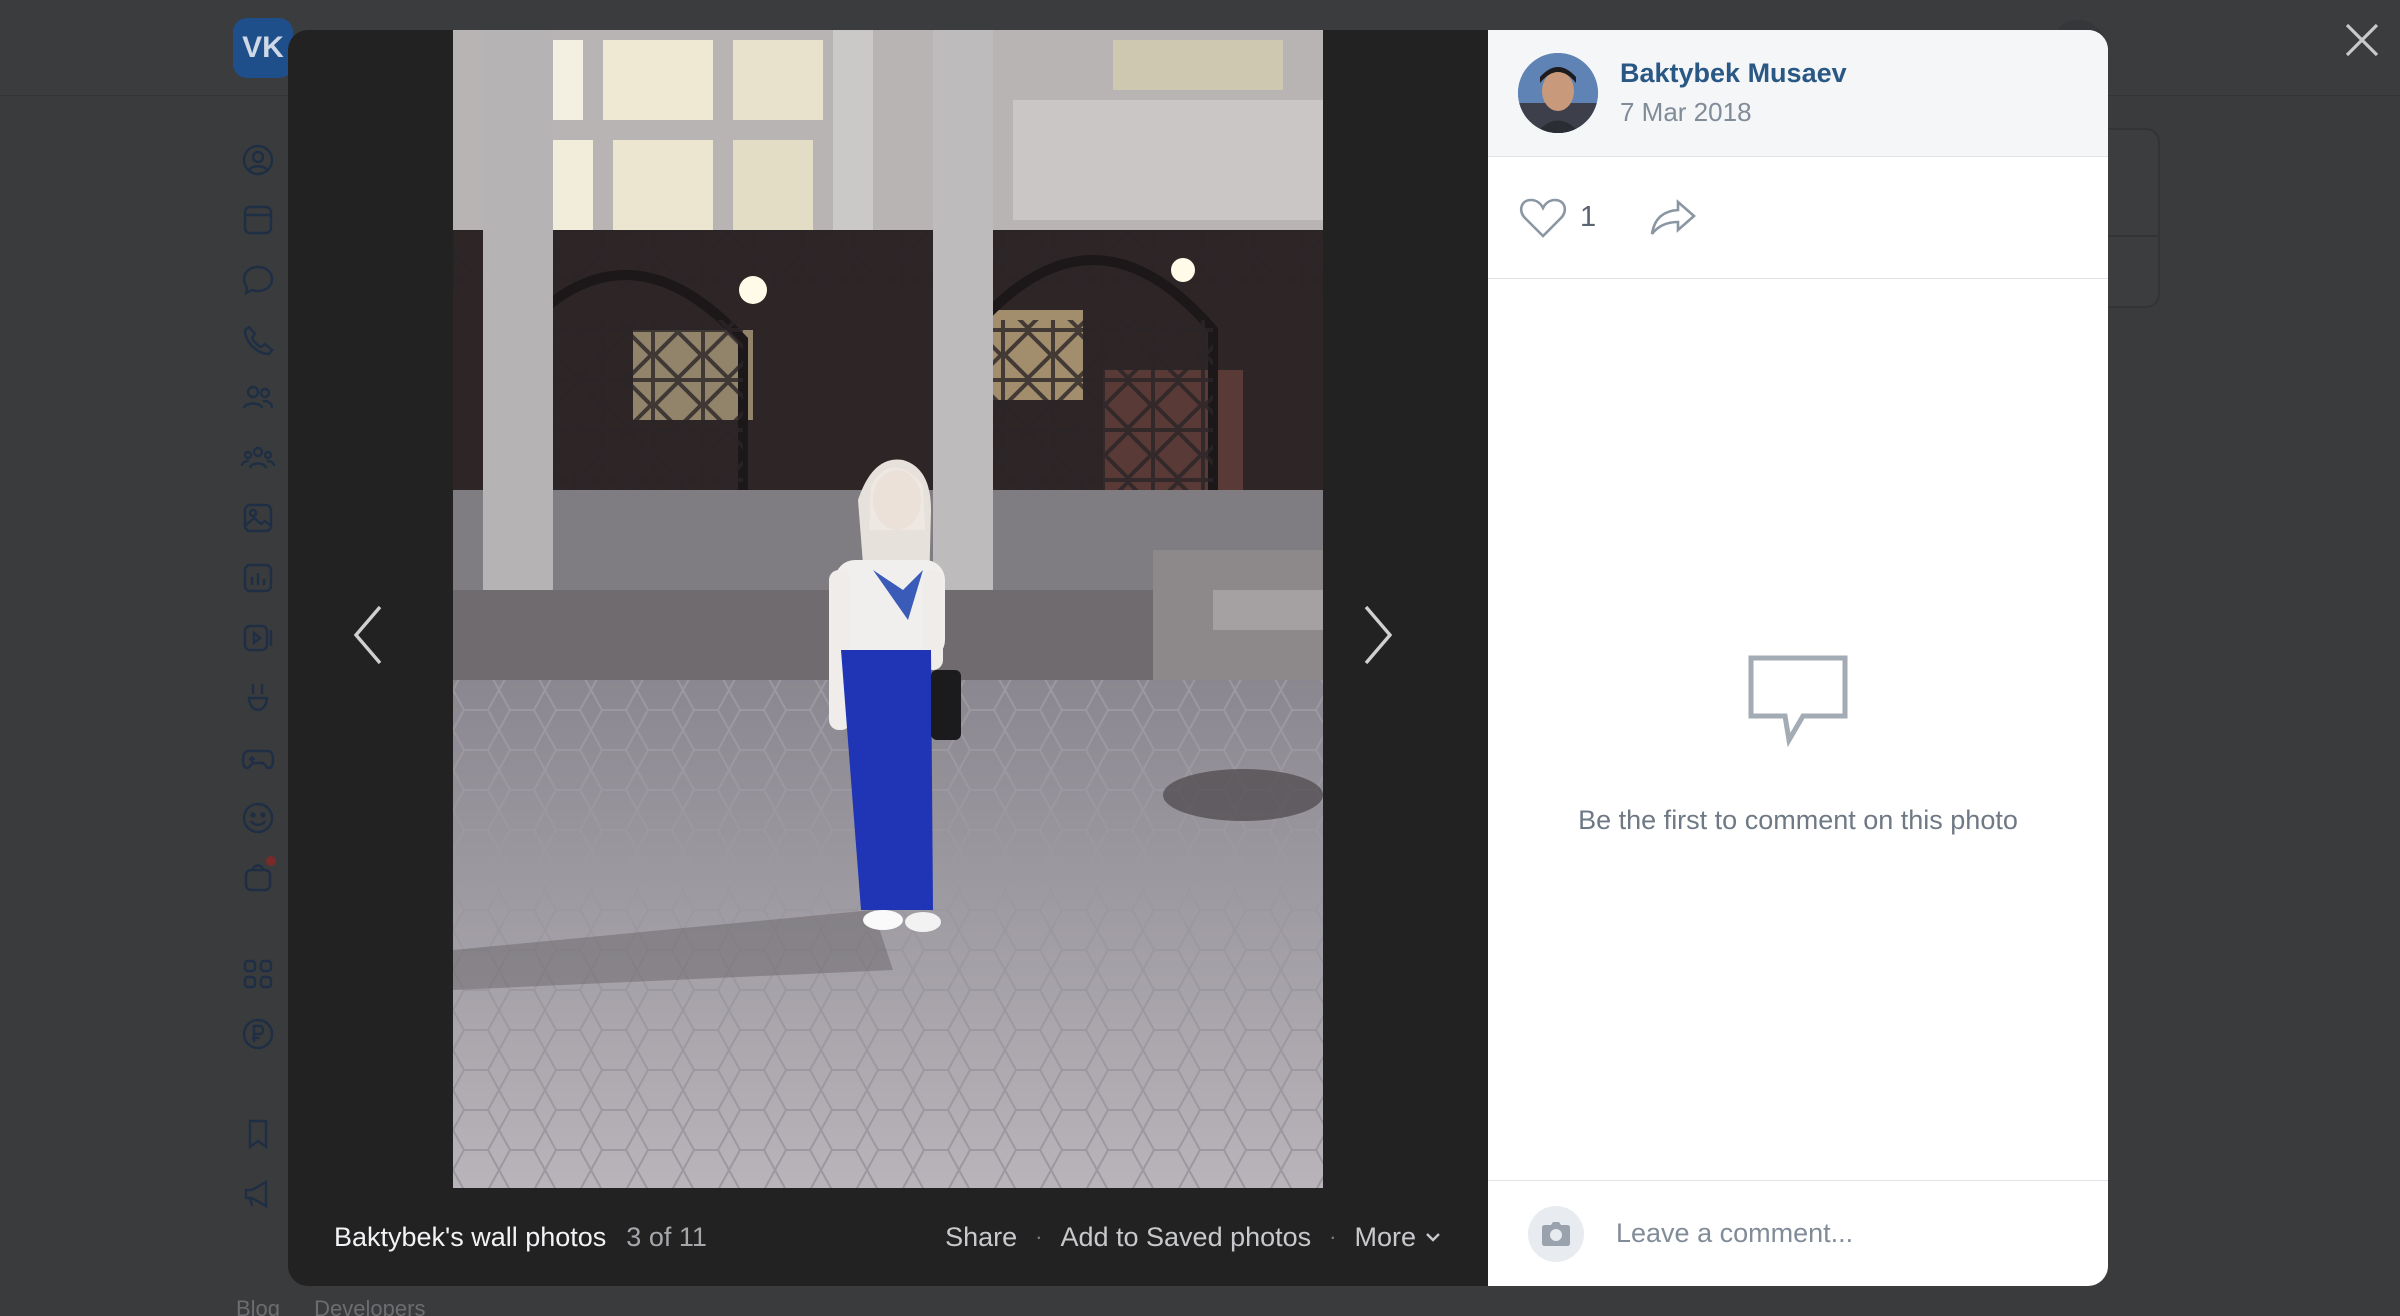 This screenshot has width=2400, height=1316. What do you see at coordinates (470, 1237) in the screenshot?
I see `album-title: Baktybek's wall photos` at bounding box center [470, 1237].